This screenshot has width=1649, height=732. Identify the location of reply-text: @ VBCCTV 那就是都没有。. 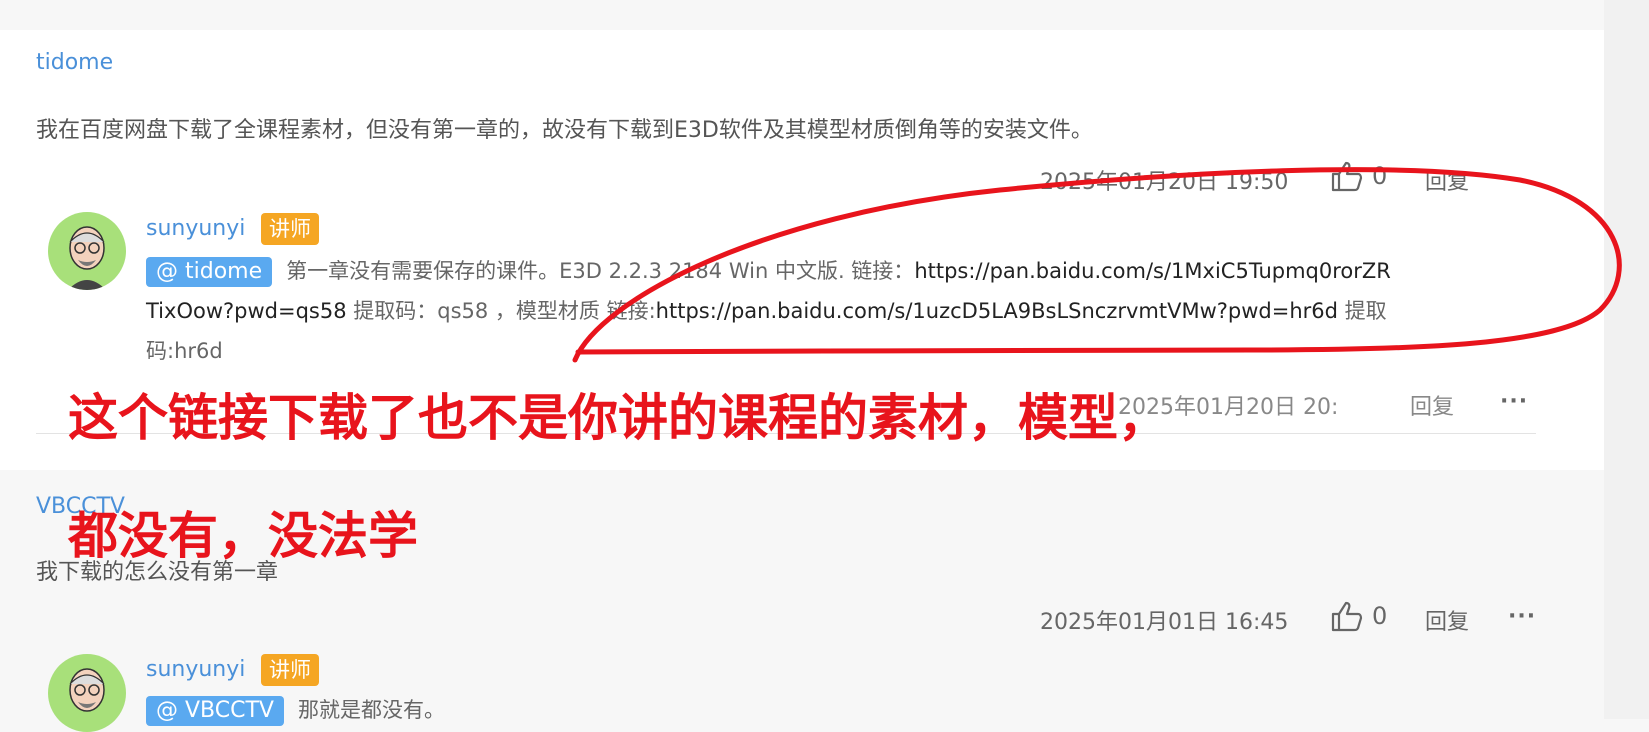
(295, 710).